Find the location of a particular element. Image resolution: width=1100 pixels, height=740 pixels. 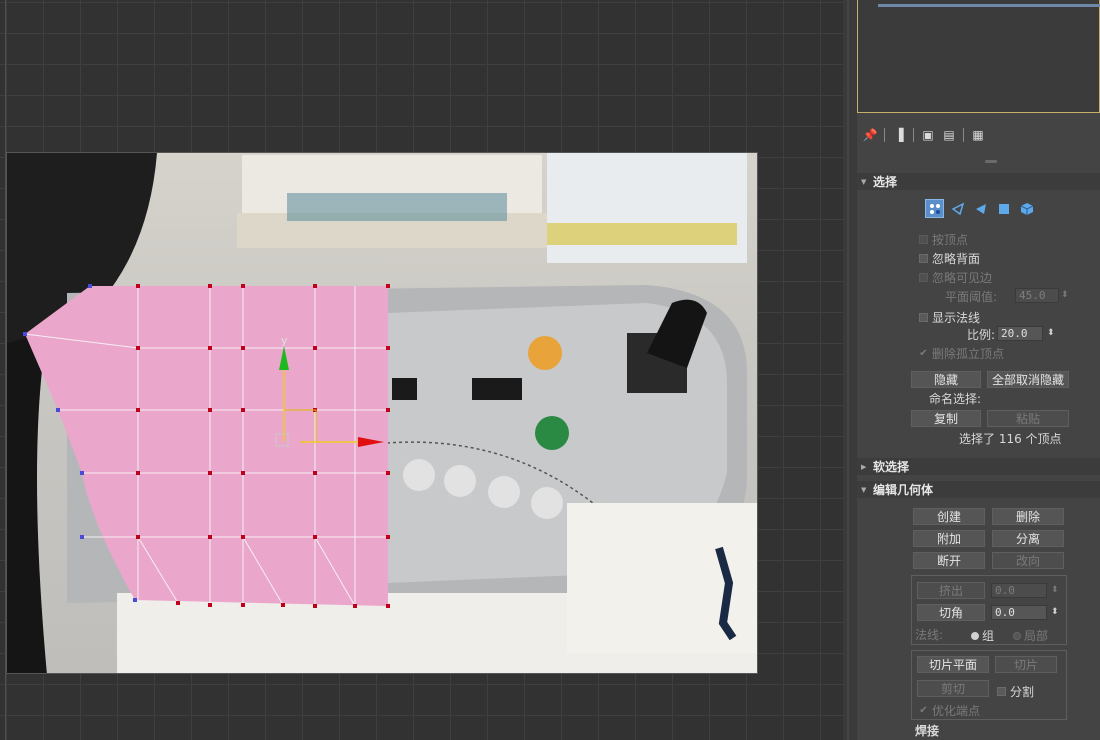

polygon-mode-icon is located at coordinates (1003, 208).